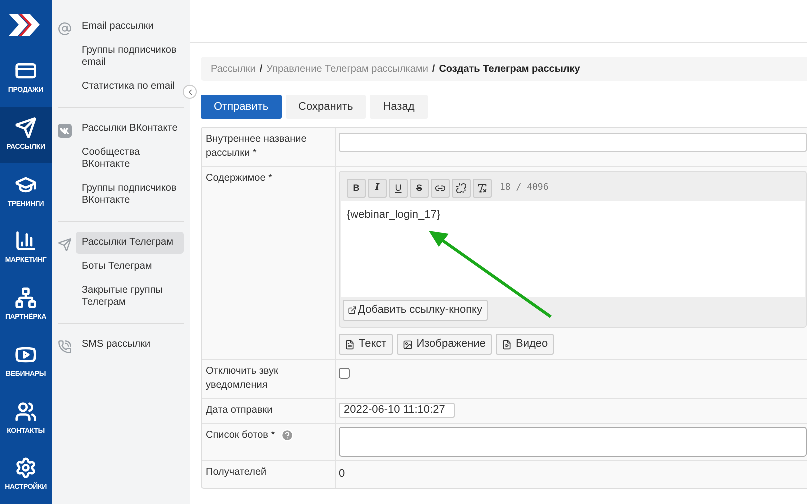 The height and width of the screenshot is (504, 807). What do you see at coordinates (356, 188) in the screenshot?
I see `bold-button: B` at bounding box center [356, 188].